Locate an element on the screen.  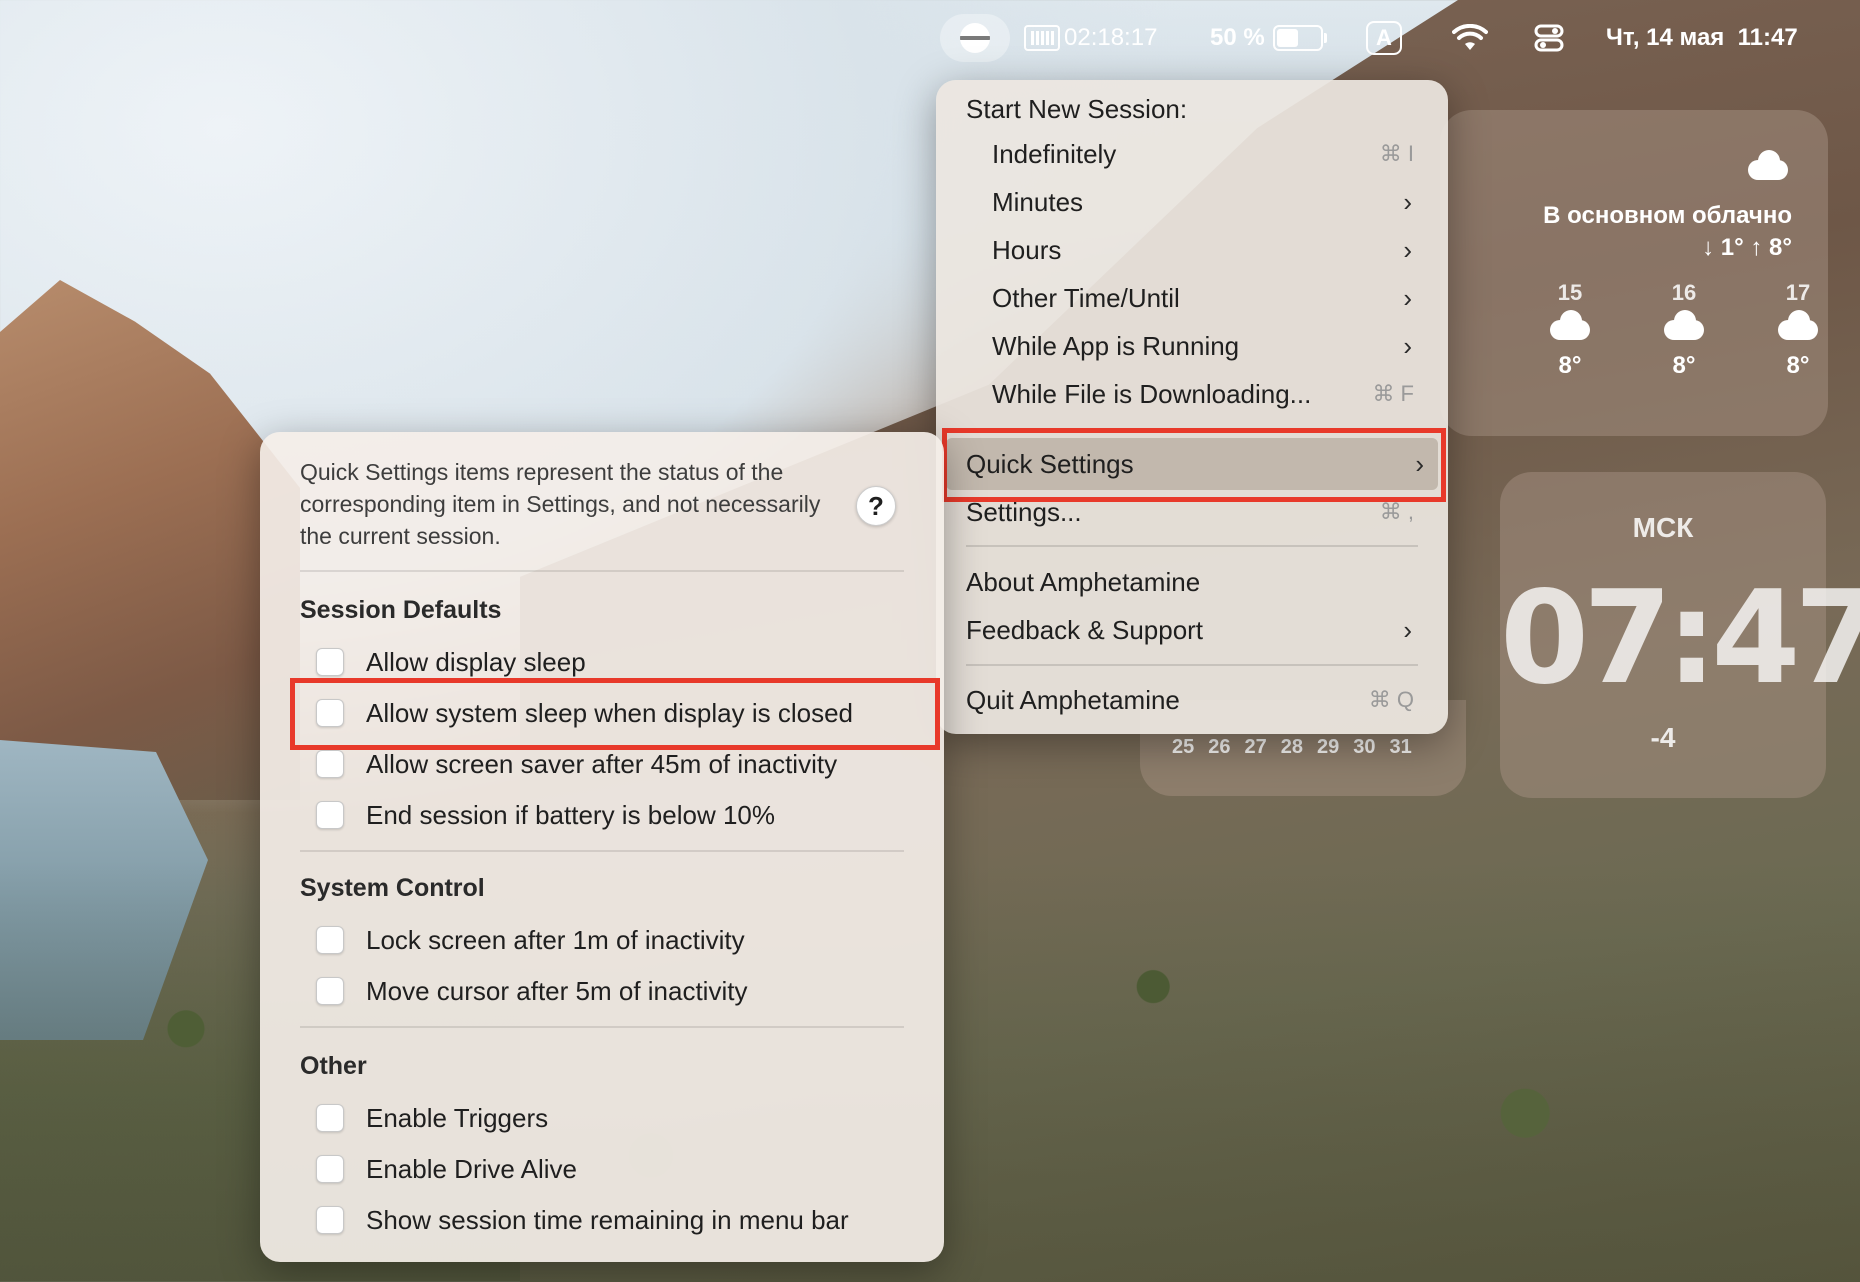
section-title: Session Defaults is located at coordinates (401, 610).